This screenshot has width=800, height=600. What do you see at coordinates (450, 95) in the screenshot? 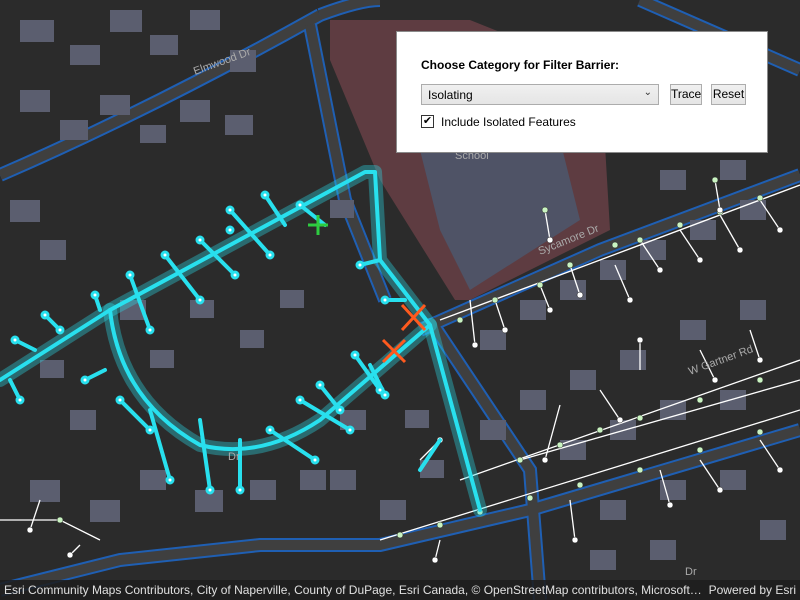
I see `category-select-value: Isolating` at bounding box center [450, 95].